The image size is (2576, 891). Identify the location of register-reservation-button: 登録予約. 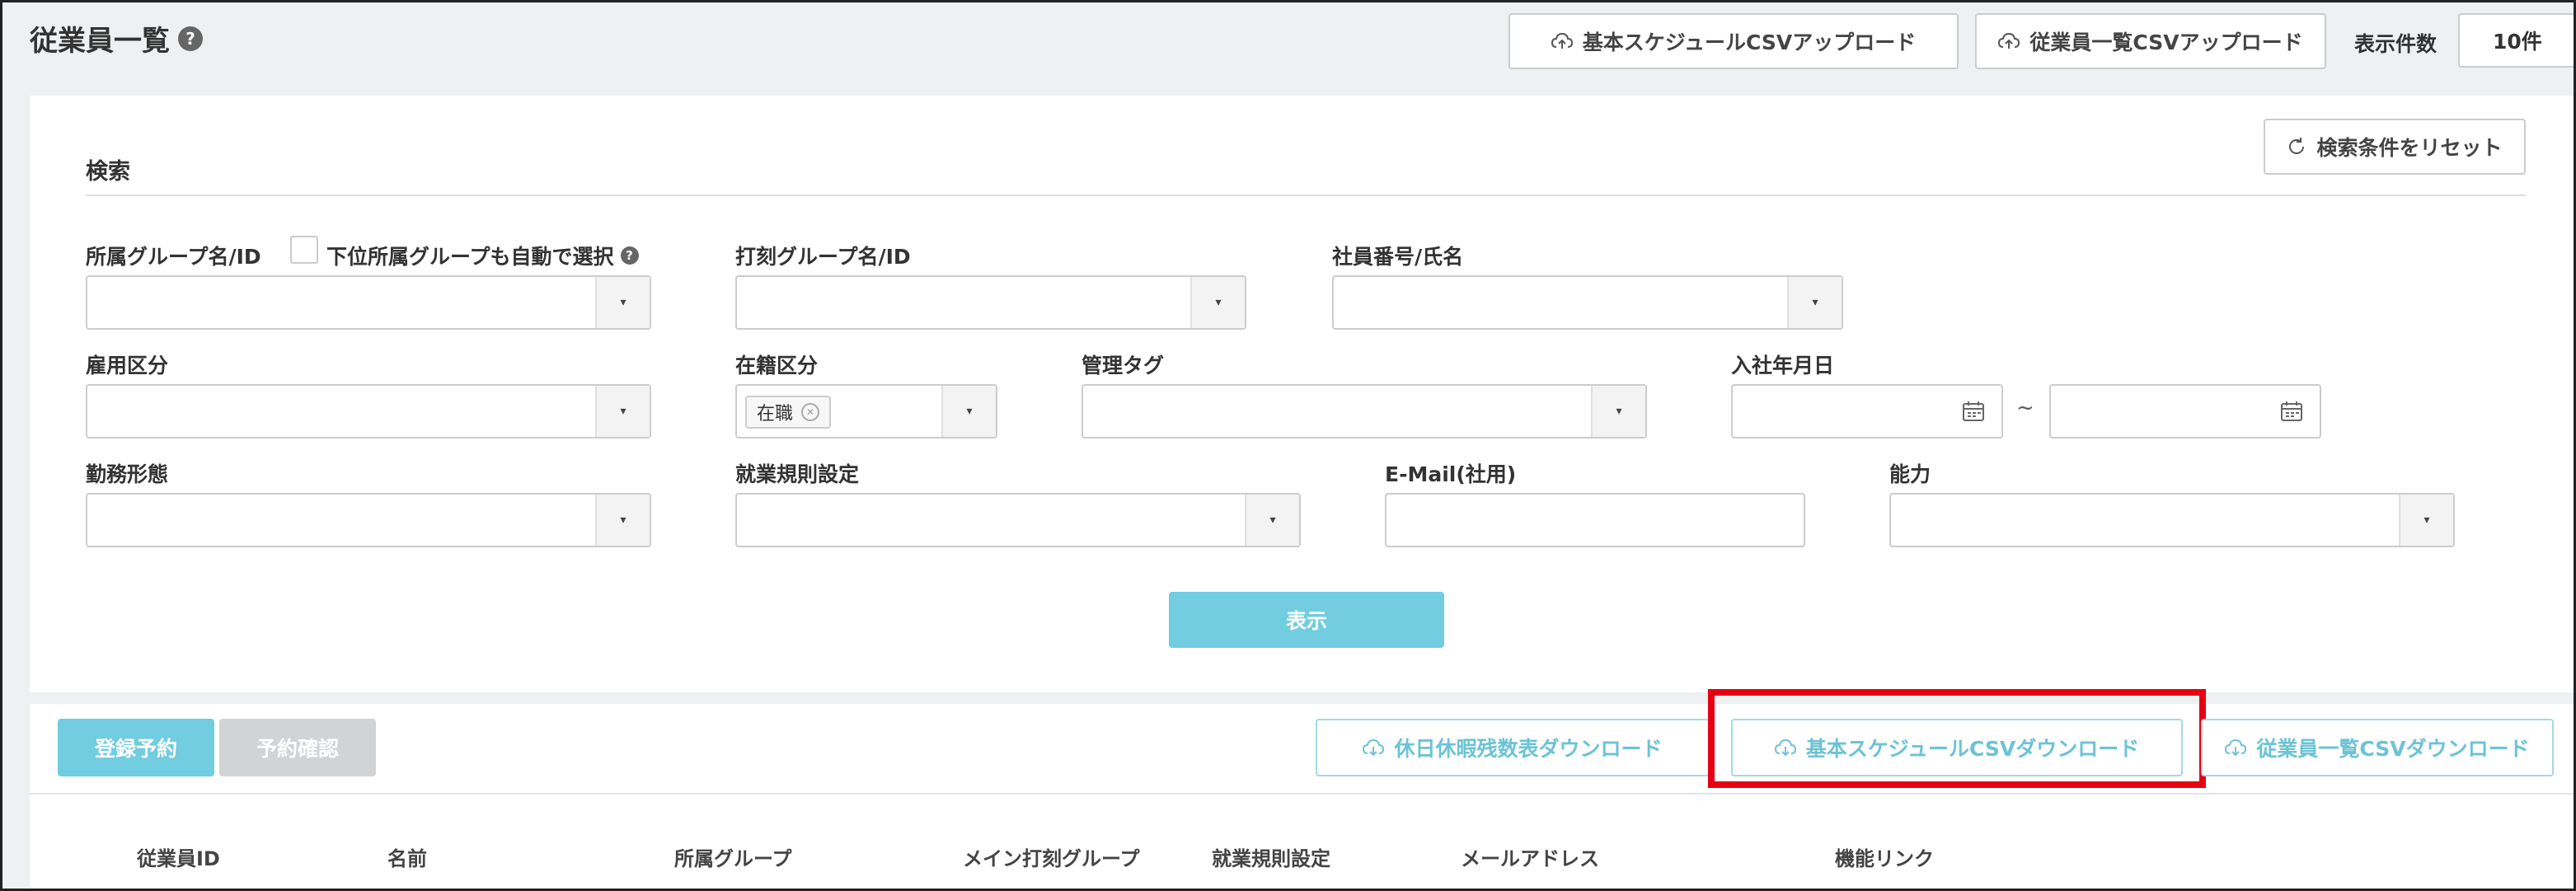
(136, 747).